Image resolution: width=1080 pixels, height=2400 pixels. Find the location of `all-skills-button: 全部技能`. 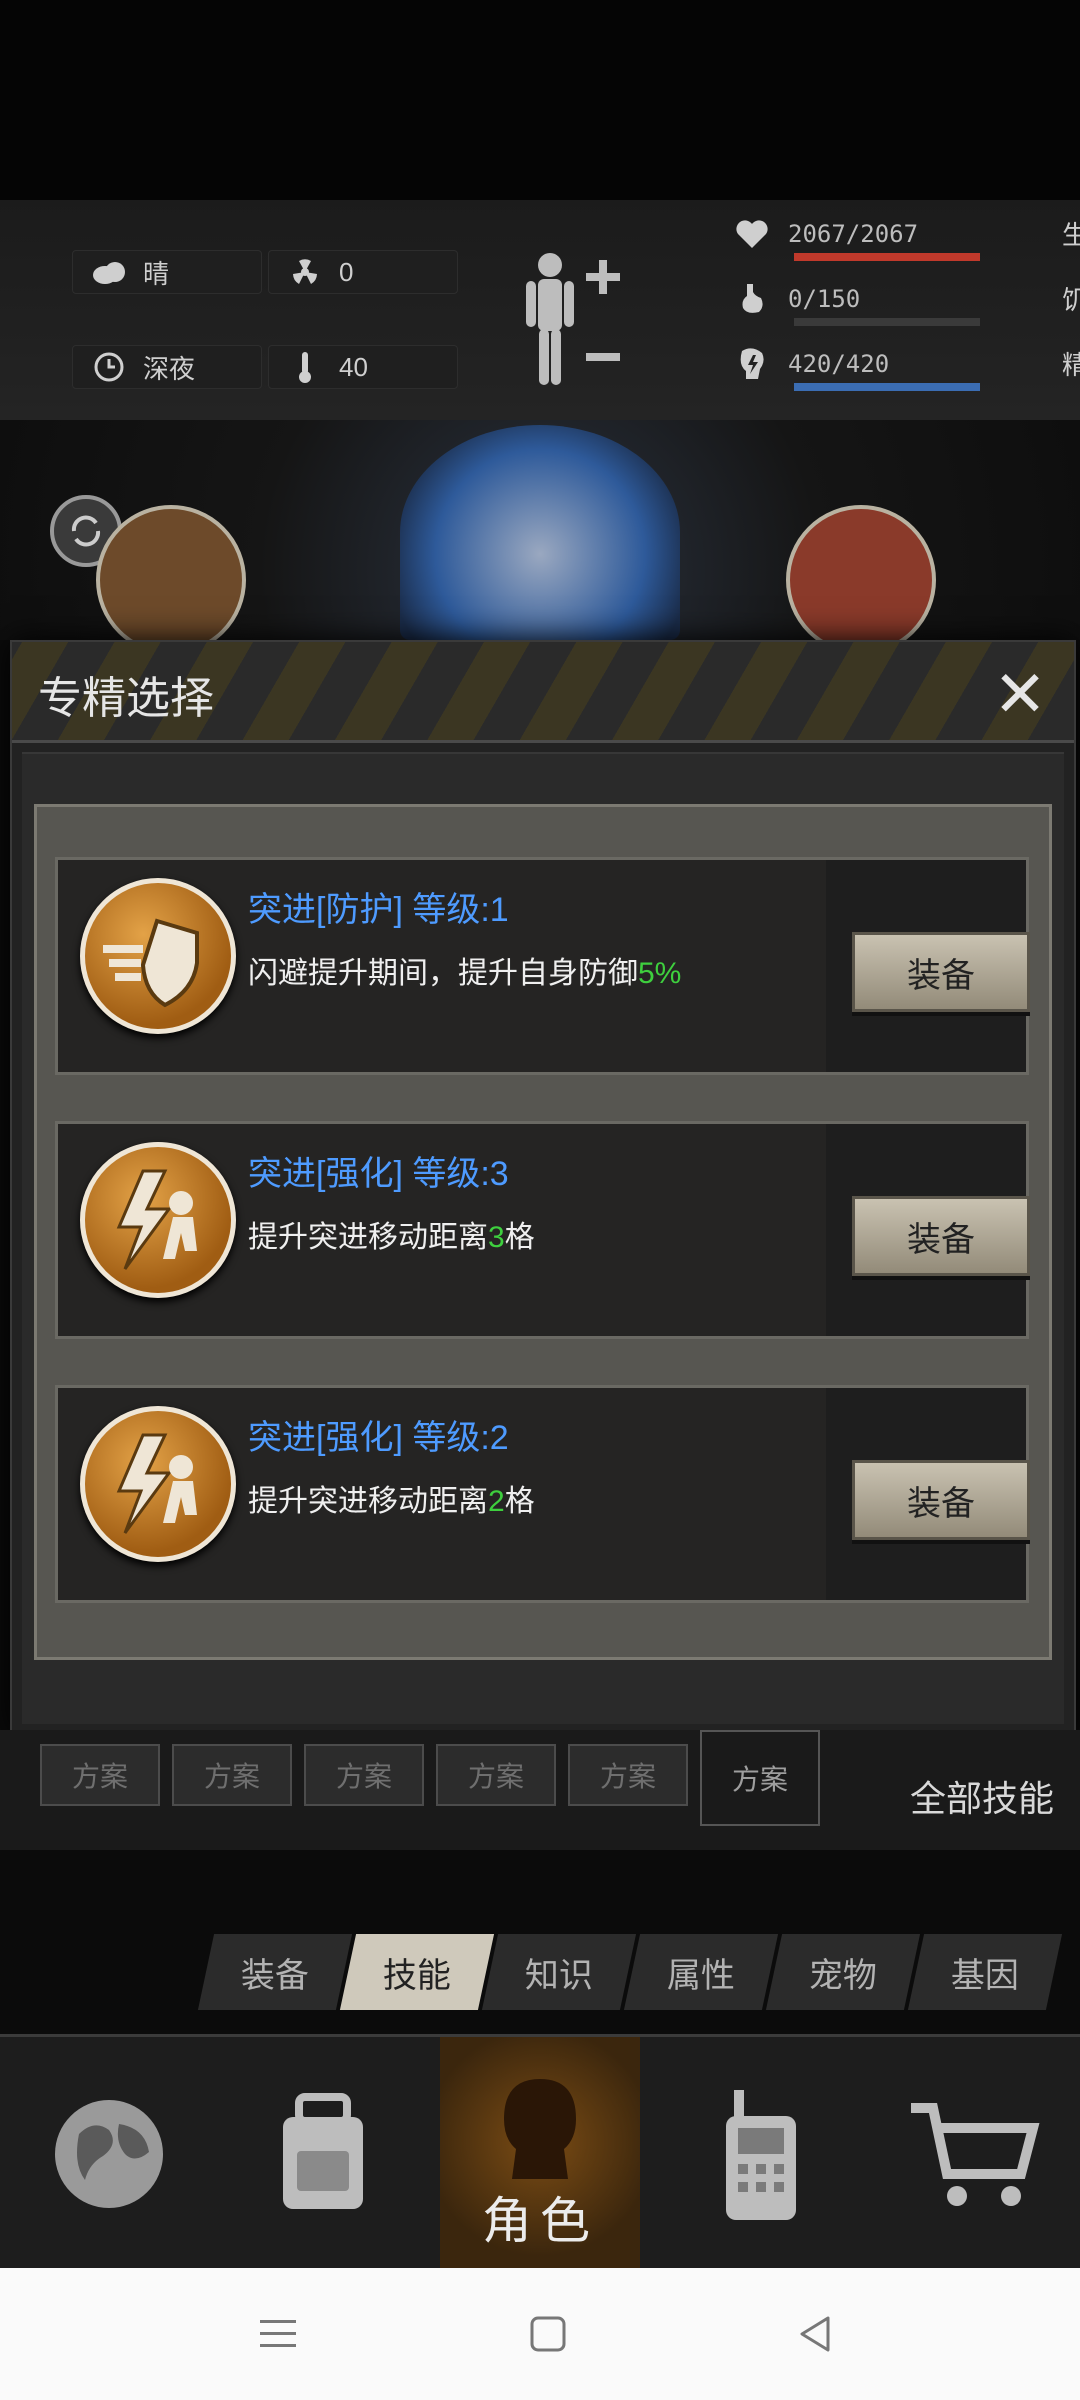

all-skills-button: 全部技能 is located at coordinates (980, 1790).